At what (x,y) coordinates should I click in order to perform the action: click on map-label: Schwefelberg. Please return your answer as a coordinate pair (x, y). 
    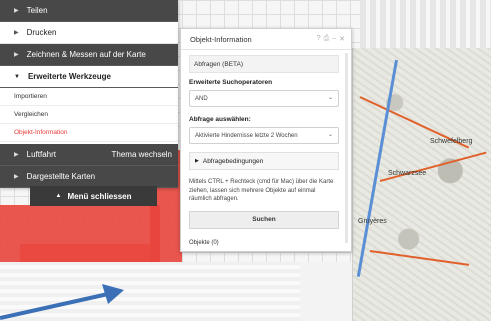
    Looking at the image, I should click on (451, 141).